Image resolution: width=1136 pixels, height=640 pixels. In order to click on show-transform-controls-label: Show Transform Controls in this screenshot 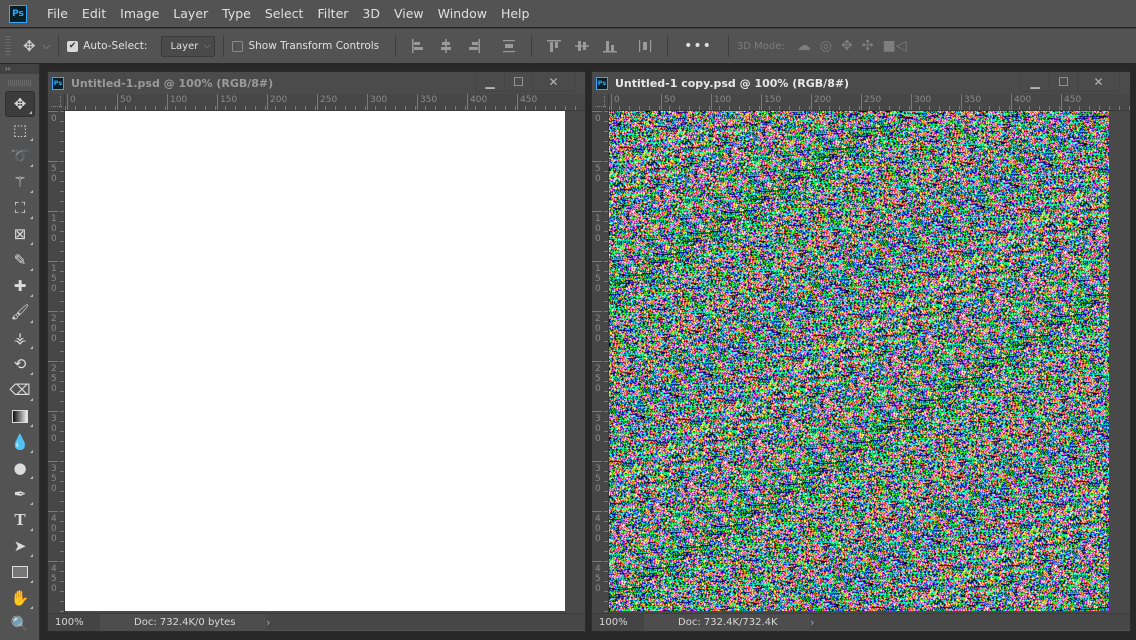, I will do `click(314, 46)`.